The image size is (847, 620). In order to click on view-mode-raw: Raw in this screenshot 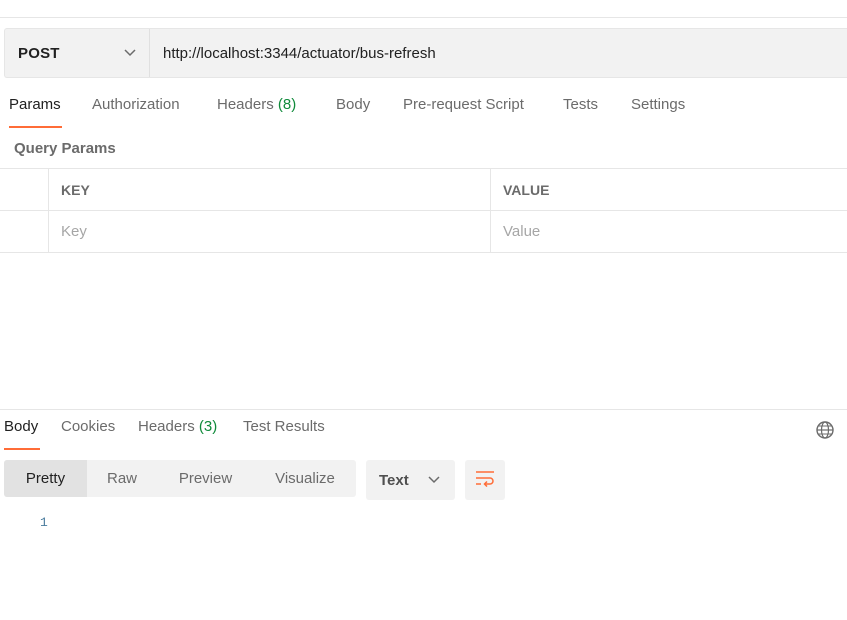, I will do `click(122, 478)`.